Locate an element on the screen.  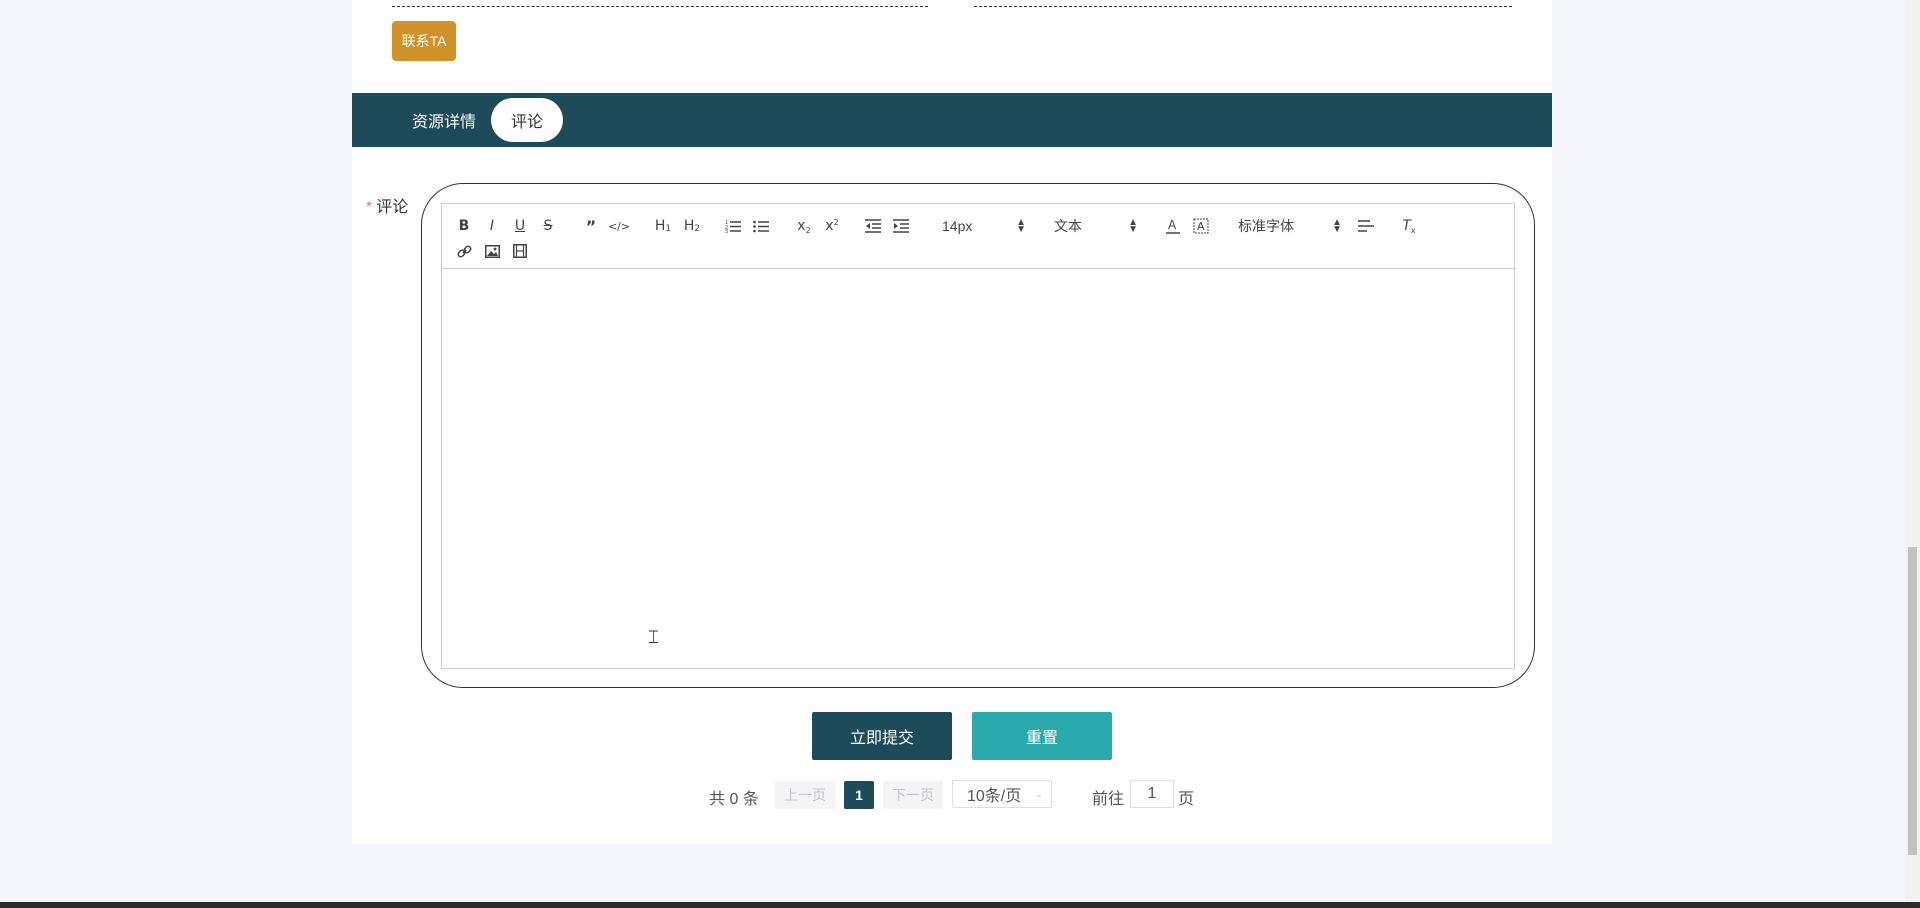
submit-button: 立即提交 is located at coordinates (882, 736).